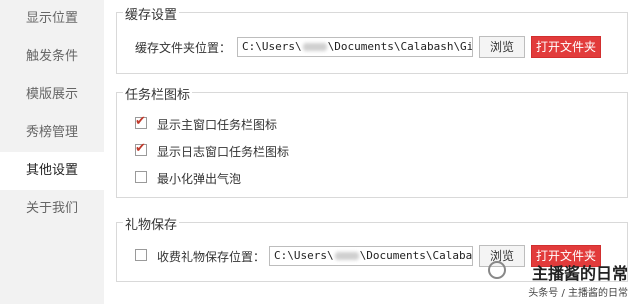 The height and width of the screenshot is (304, 640). What do you see at coordinates (566, 47) in the screenshot?
I see `cache-open-folder-button: 打开文件夹` at bounding box center [566, 47].